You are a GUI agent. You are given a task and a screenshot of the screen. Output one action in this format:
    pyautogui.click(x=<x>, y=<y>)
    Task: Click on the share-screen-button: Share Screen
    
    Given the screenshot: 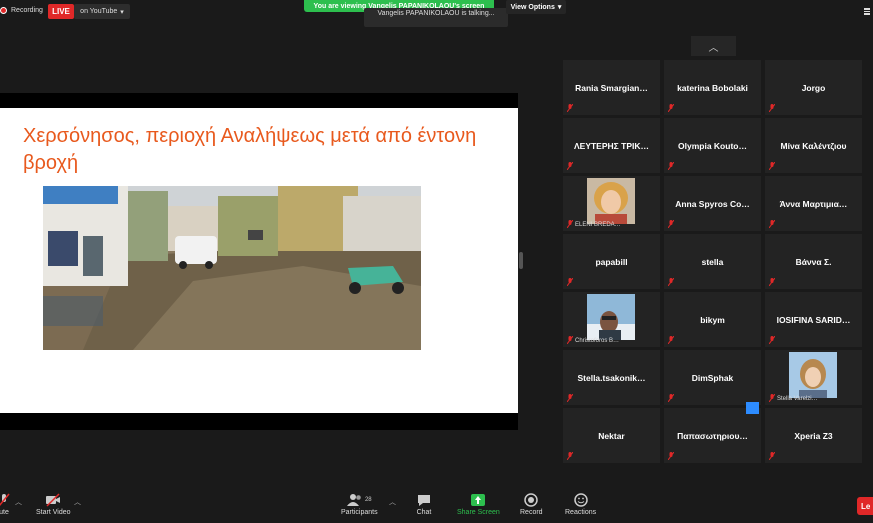 What is the action you would take?
    pyautogui.click(x=478, y=504)
    